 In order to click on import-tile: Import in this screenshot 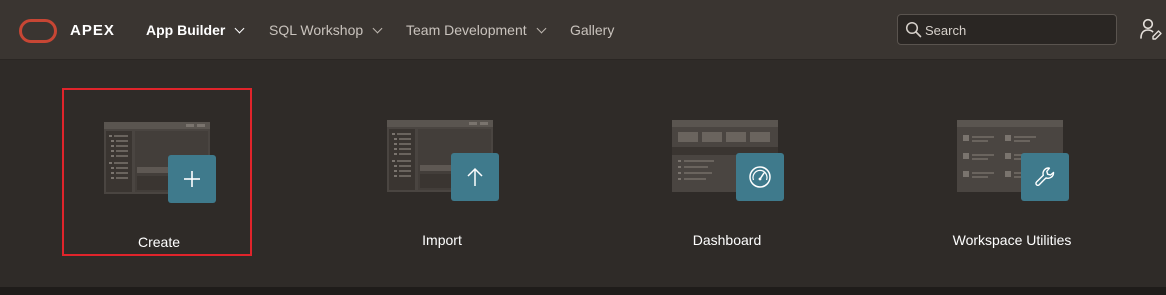, I will do `click(442, 172)`.